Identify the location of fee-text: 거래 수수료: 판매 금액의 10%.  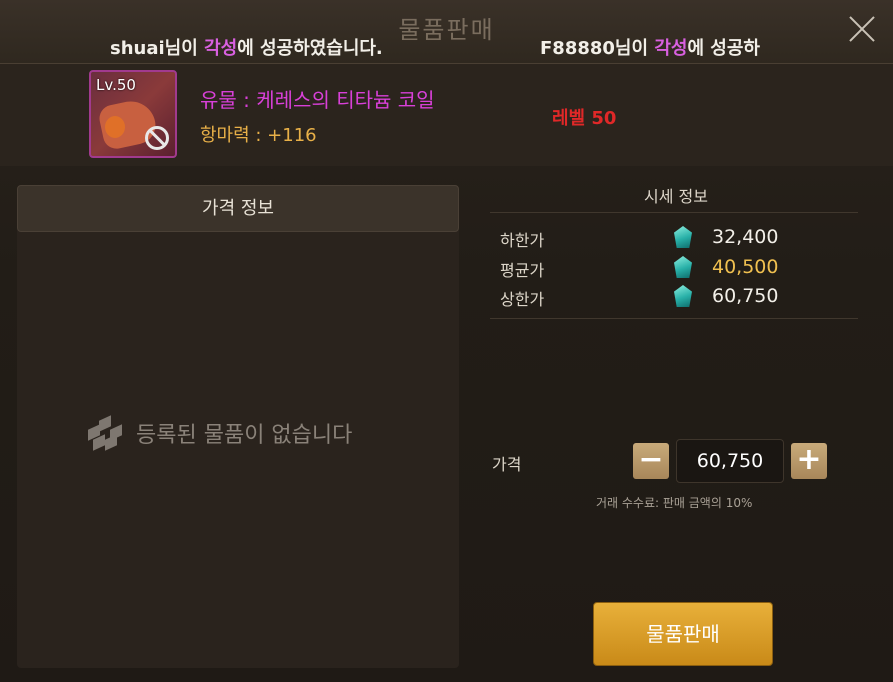
(674, 503).